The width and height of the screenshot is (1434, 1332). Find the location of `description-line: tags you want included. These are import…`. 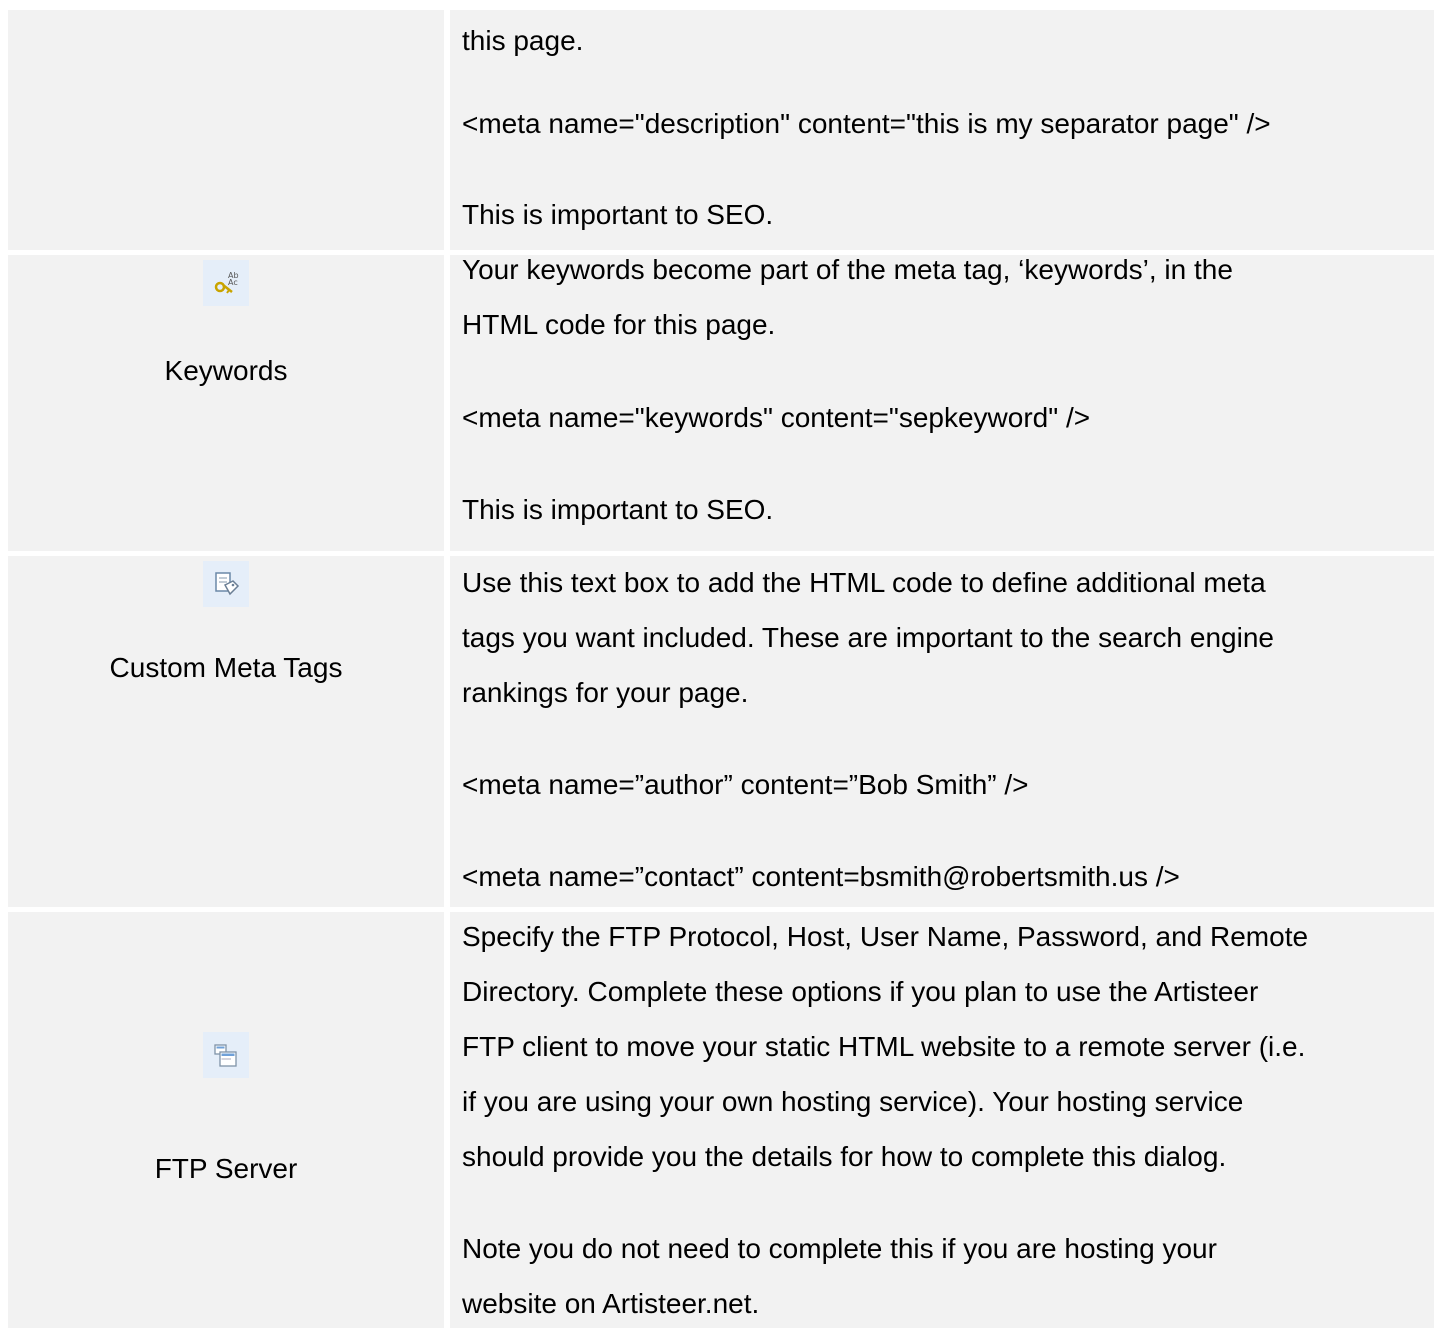

description-line: tags you want included. These are import… is located at coordinates (868, 637).